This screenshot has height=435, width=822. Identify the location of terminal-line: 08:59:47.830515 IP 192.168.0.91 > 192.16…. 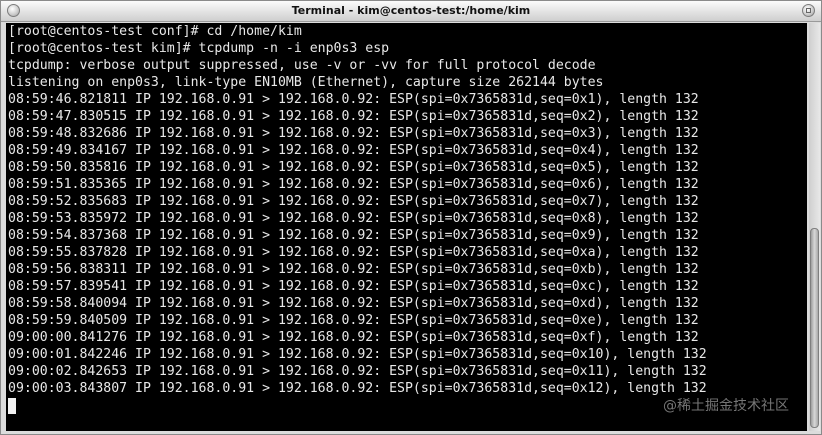
(353, 116).